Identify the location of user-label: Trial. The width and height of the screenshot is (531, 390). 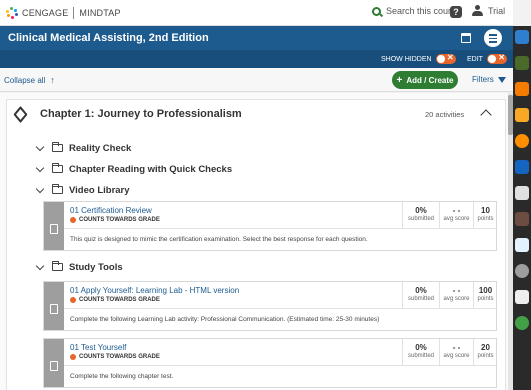
(497, 11).